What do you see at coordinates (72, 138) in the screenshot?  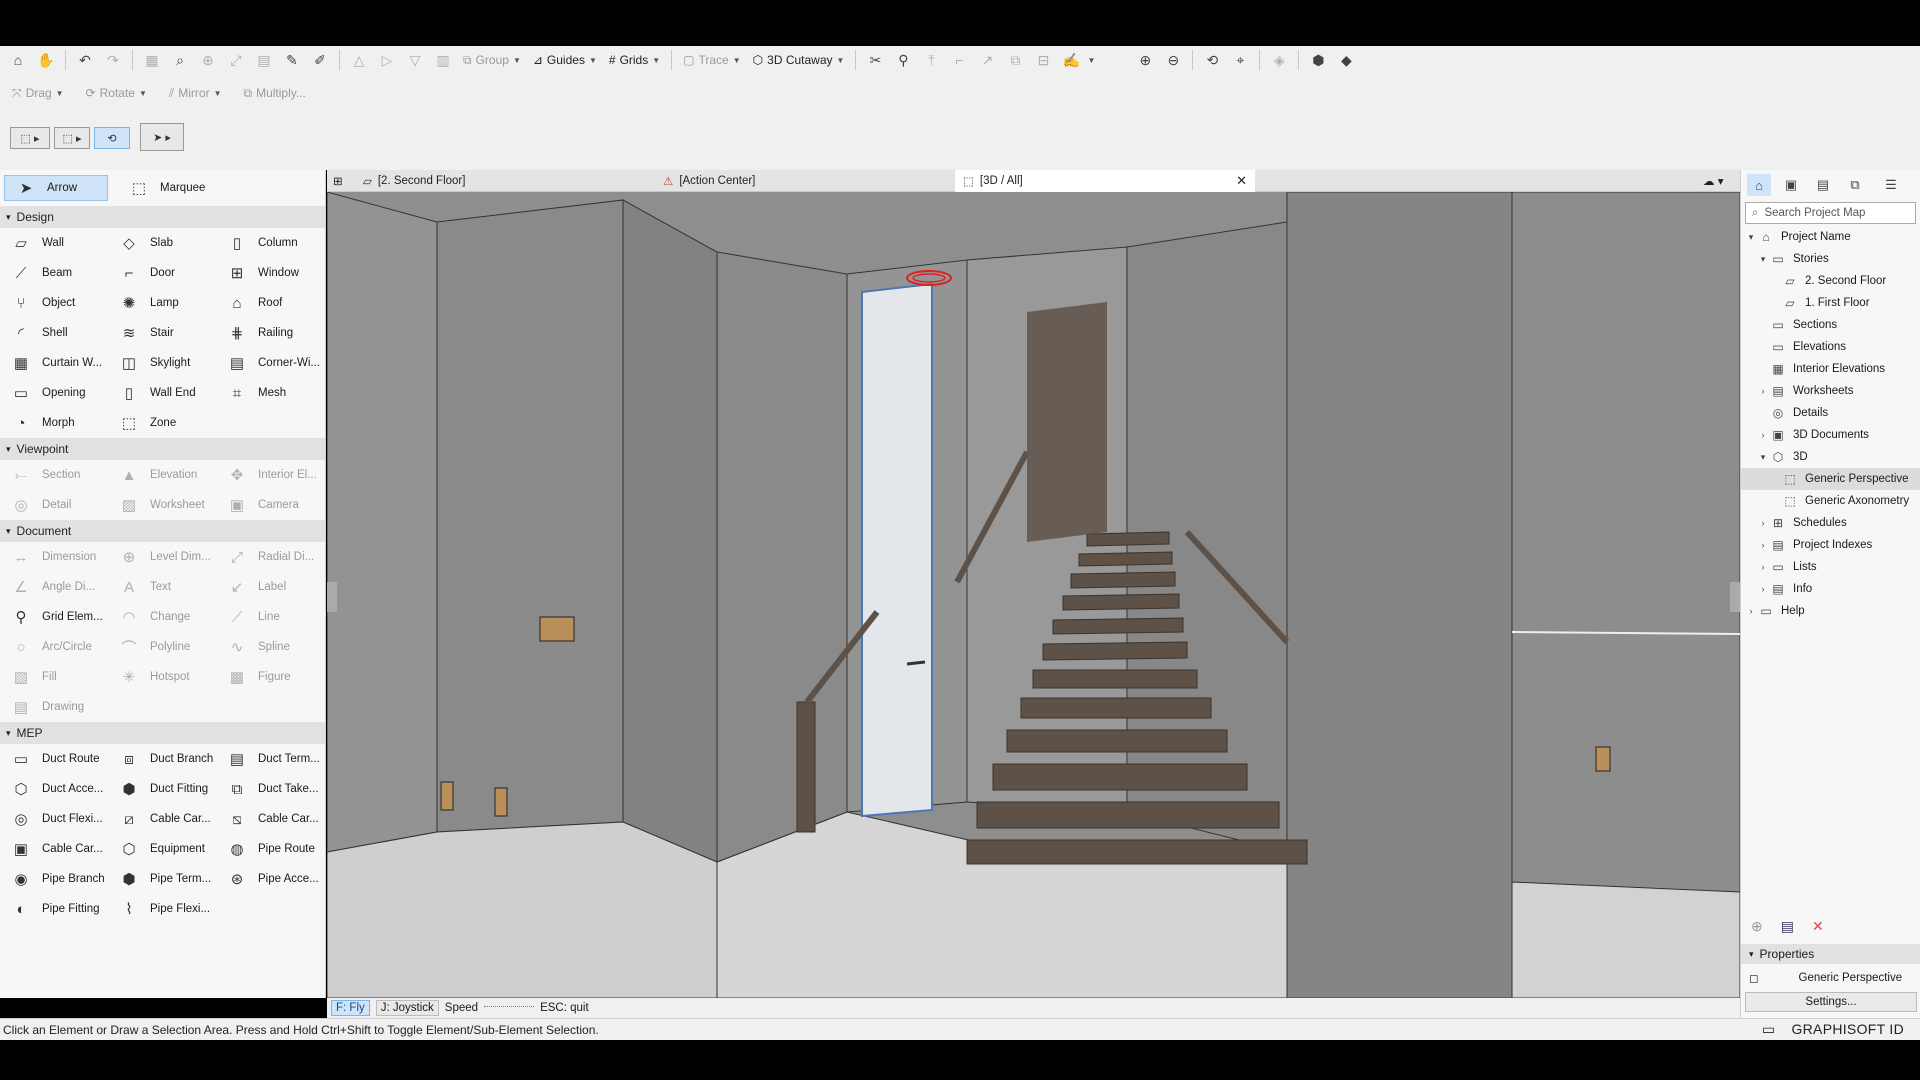 I see `marquee-mode-button: ⬚ ▸` at bounding box center [72, 138].